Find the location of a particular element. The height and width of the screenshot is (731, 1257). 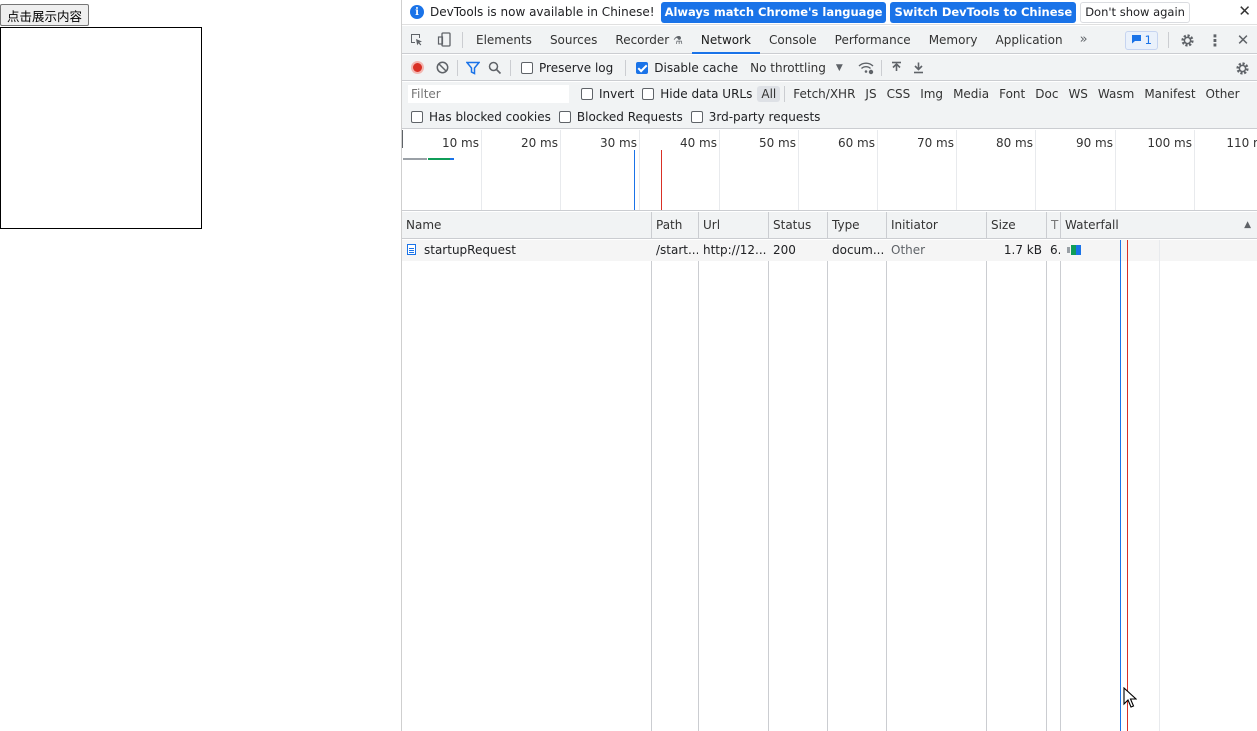

waterfall-queue-bar is located at coordinates (1068, 250).